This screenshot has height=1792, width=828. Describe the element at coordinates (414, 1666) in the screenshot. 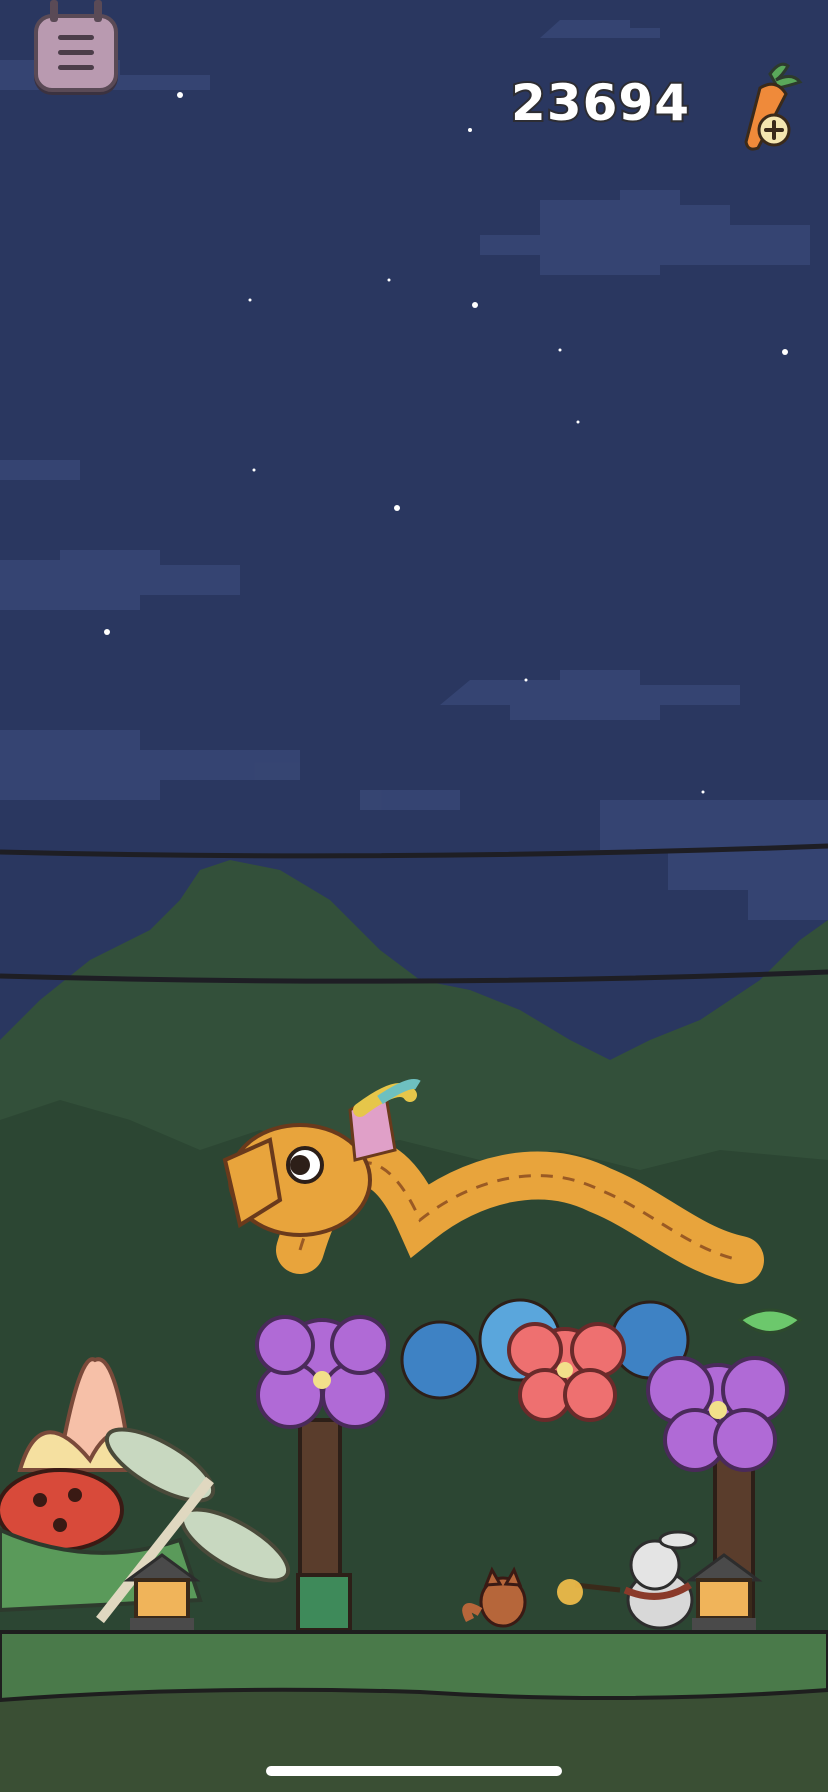

I see `grass-strip` at that location.